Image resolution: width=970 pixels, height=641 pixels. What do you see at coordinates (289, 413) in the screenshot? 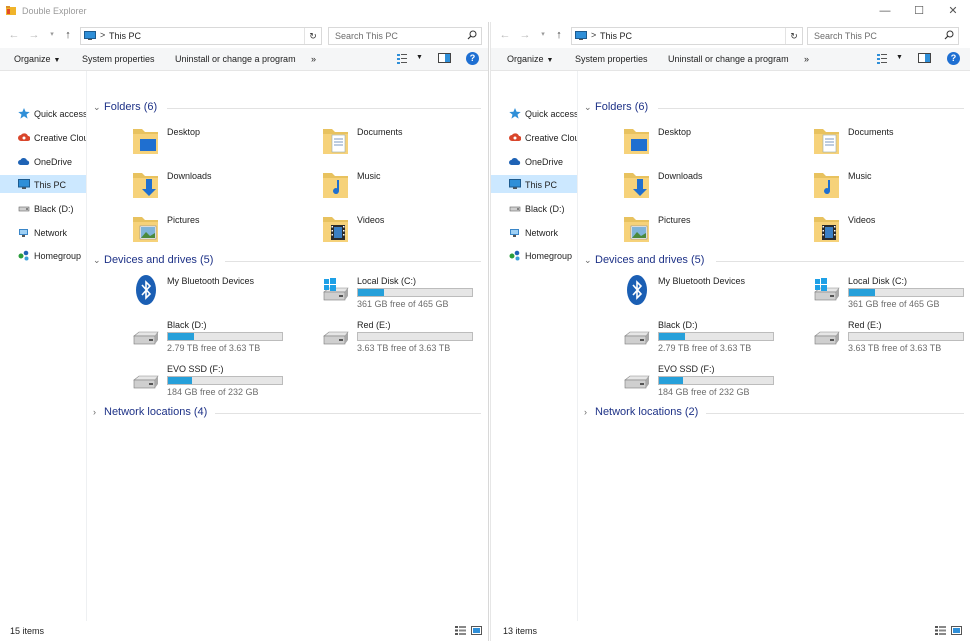
I see `network-locations-section-header: › Network locations (4)` at bounding box center [289, 413].